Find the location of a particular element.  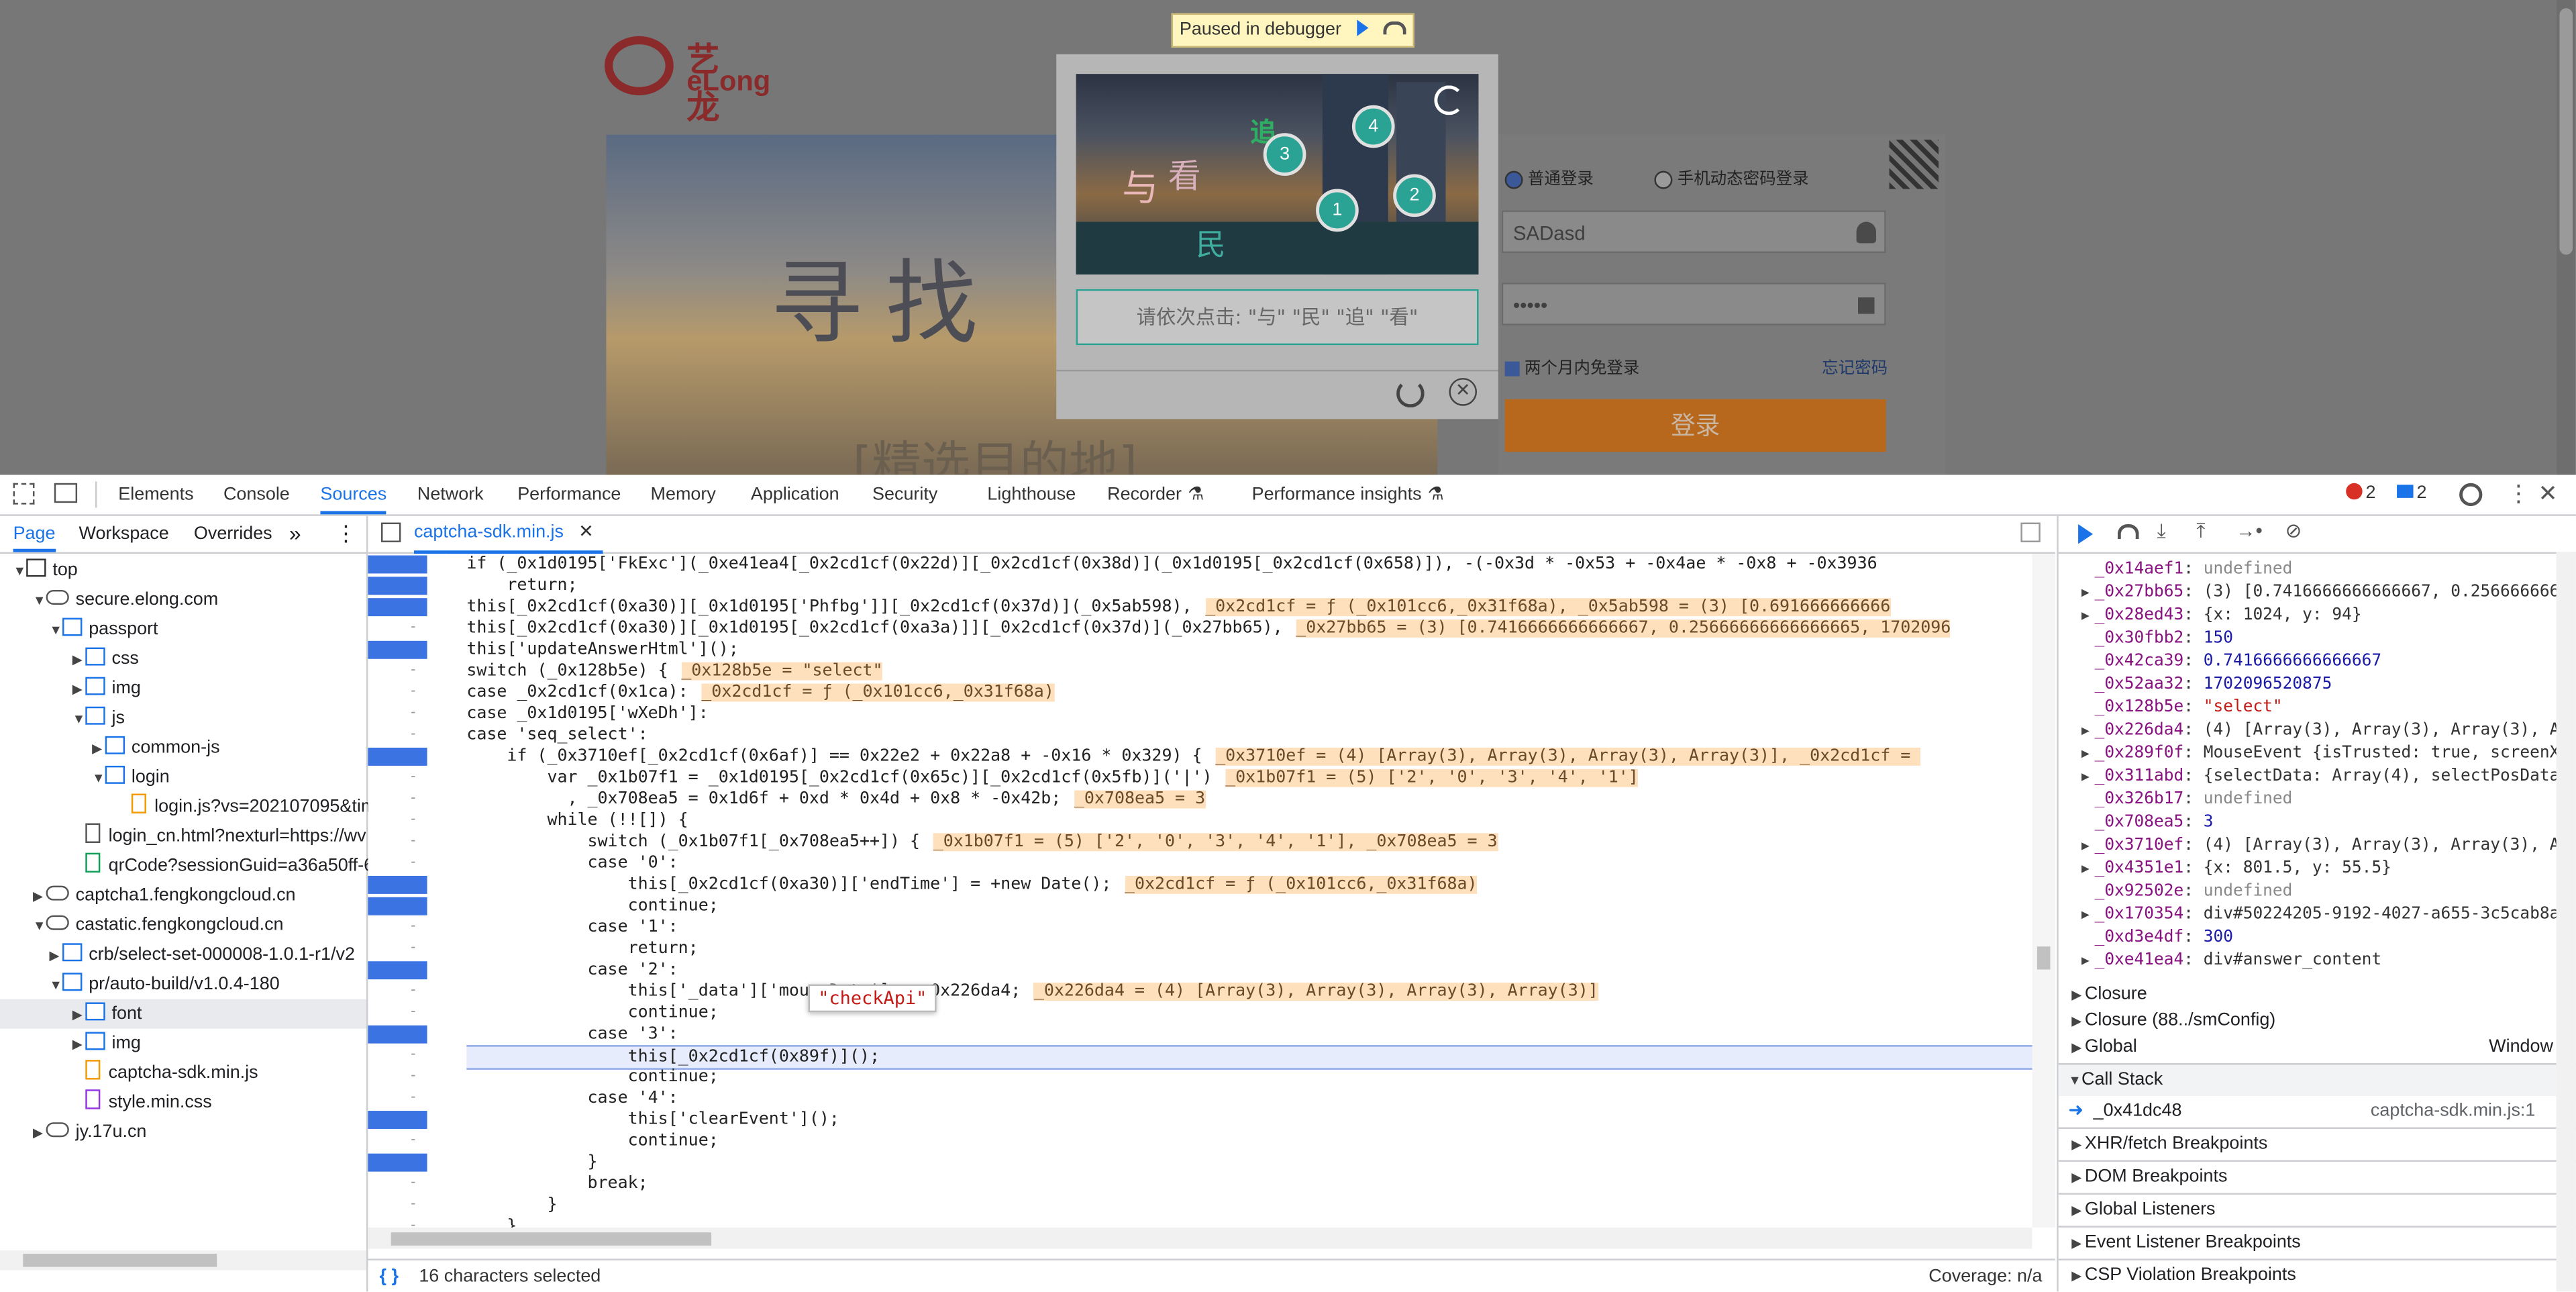

more-tabs-icon: » is located at coordinates (295, 534).